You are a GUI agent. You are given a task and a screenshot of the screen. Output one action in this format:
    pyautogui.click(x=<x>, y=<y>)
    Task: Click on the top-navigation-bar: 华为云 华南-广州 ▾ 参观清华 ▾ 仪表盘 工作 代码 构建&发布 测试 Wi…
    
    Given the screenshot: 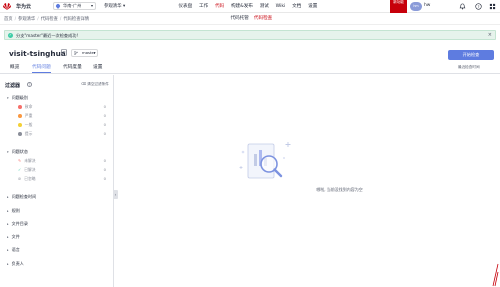 What is the action you would take?
    pyautogui.click(x=250, y=6)
    